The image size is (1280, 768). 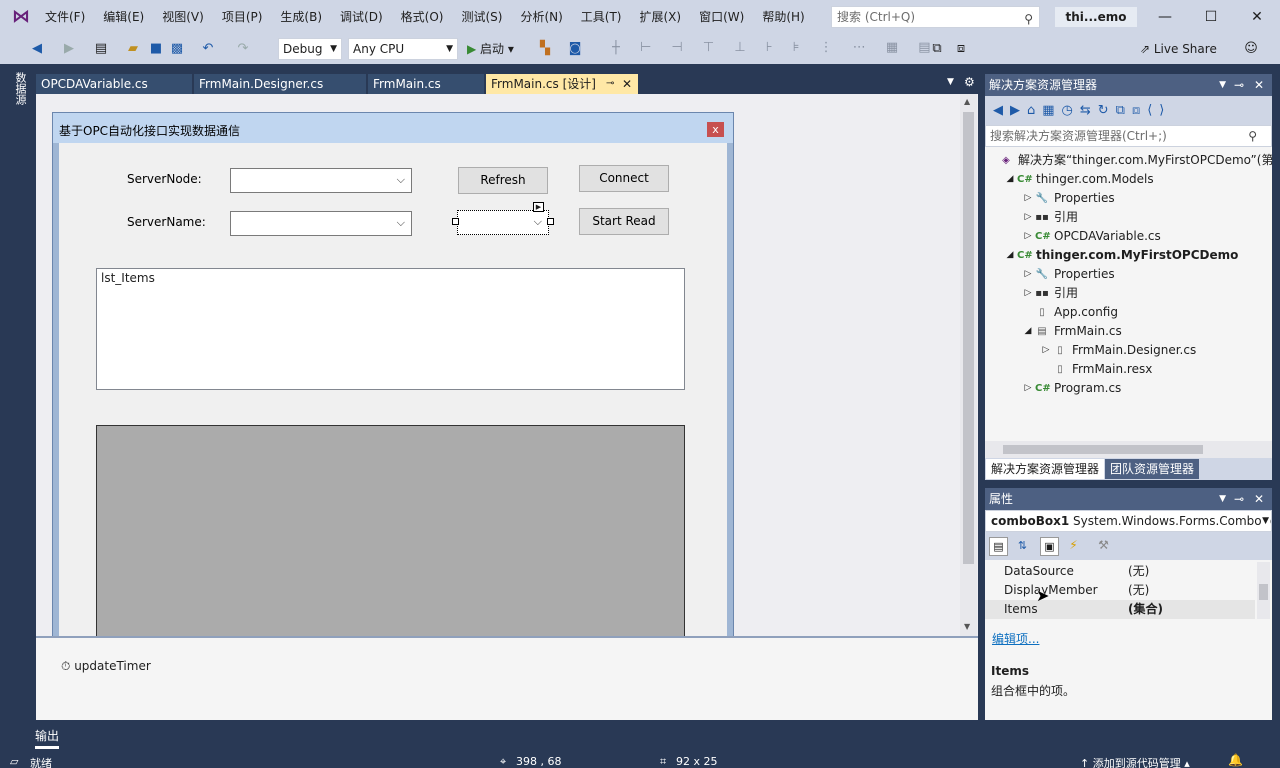 I want to click on solution-explorer-tool-icons: ◀▶⌂▦◷⇆↻⧉⧈⟨⟩, so click(x=1128, y=111).